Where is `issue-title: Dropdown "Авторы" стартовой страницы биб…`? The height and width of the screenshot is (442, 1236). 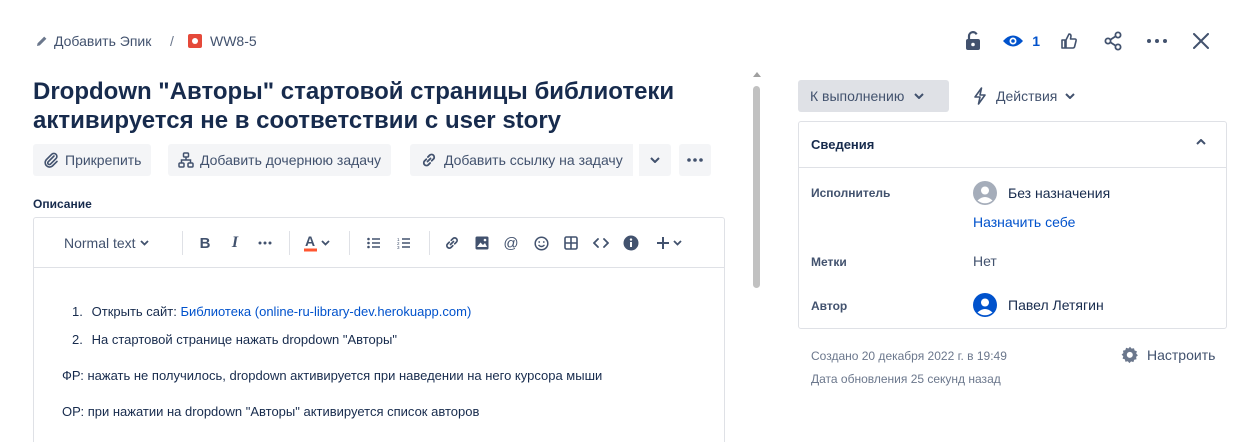
issue-title: Dropdown "Авторы" стартовой страницы биб… is located at coordinates (383, 106).